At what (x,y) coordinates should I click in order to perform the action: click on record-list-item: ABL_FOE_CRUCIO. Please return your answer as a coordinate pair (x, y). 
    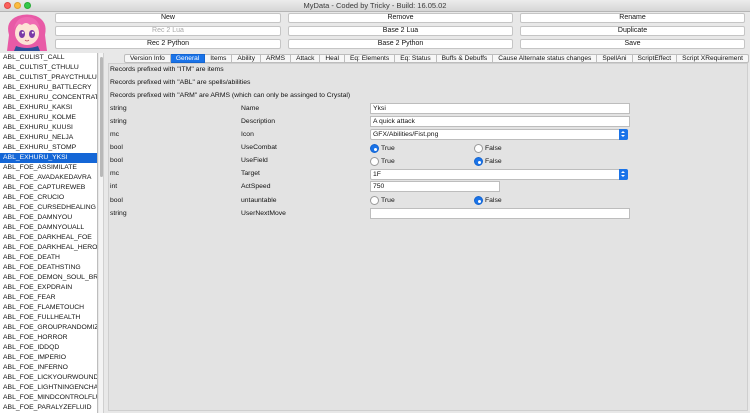
    Looking at the image, I should click on (48, 198).